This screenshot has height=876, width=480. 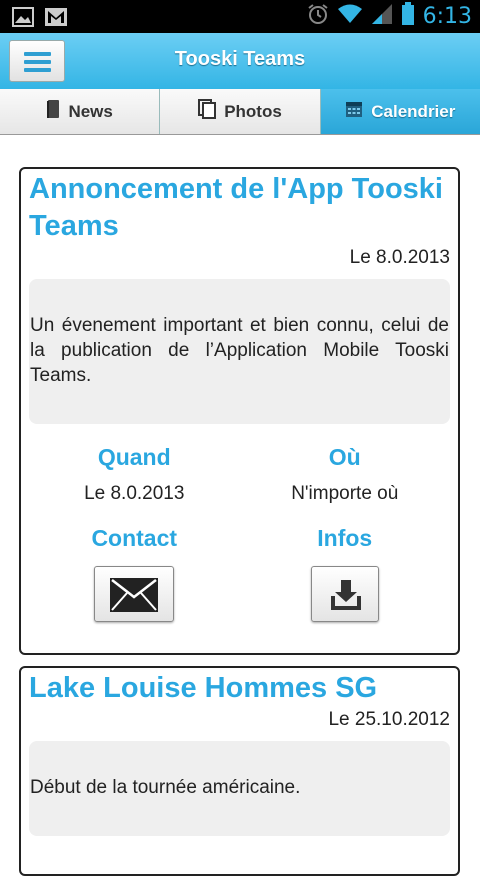 What do you see at coordinates (413, 111) in the screenshot?
I see `tab-calendrier-label: Calendrier` at bounding box center [413, 111].